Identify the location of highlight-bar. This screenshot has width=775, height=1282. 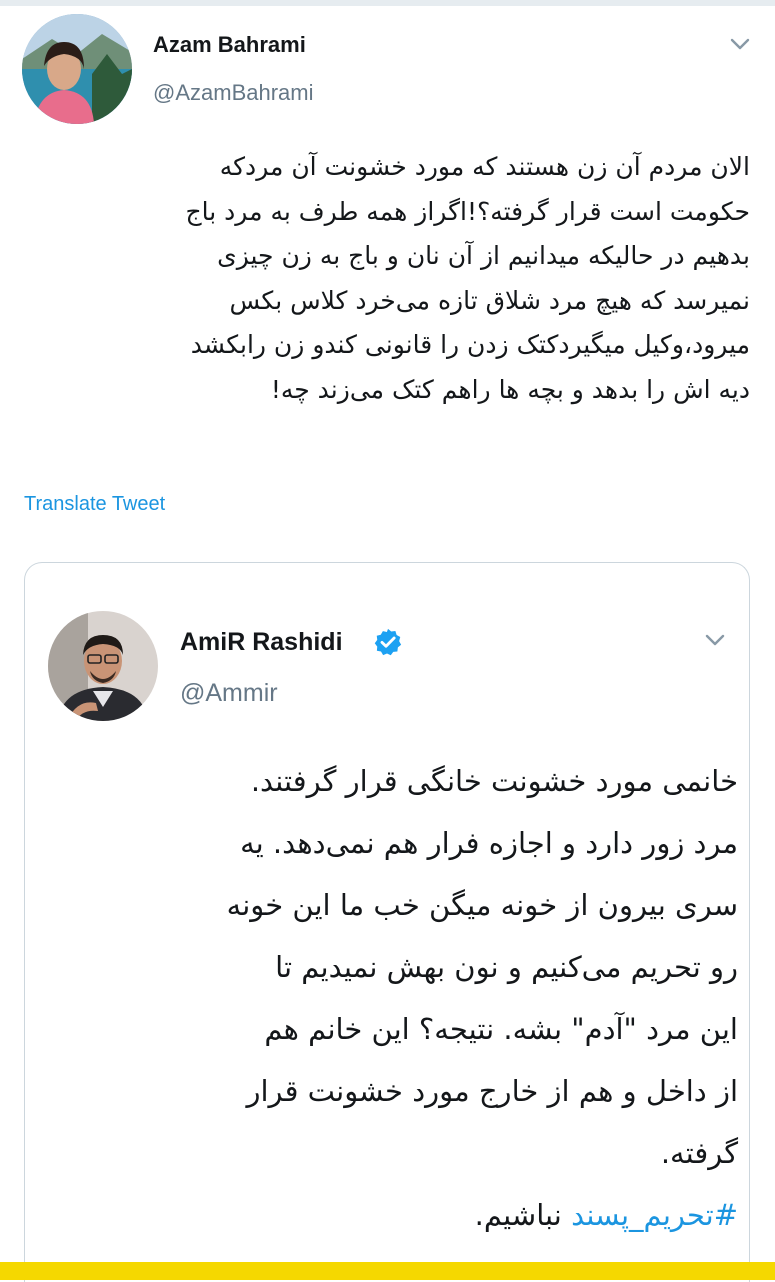
(387, 1271).